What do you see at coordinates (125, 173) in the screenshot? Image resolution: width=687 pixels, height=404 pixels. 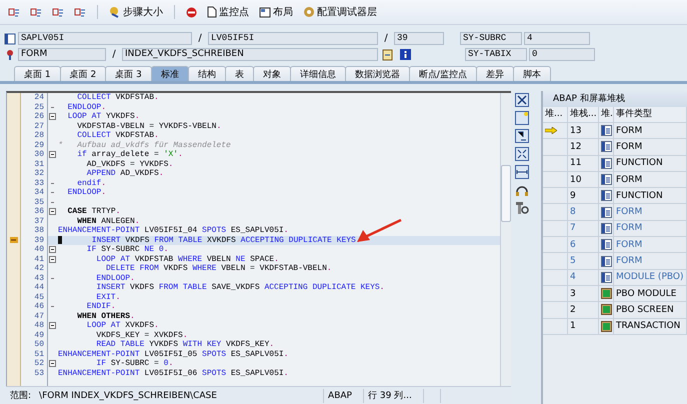 I see `code-line: APPEND AD_VKDFS.` at bounding box center [125, 173].